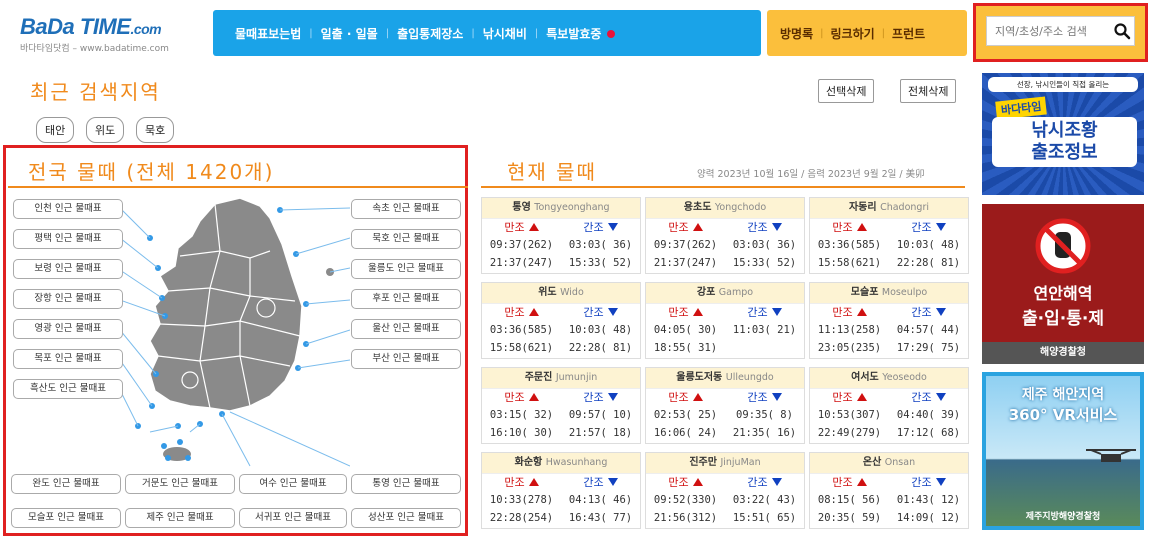 This screenshot has width=1152, height=539. I want to click on search-box, so click(1060, 31).